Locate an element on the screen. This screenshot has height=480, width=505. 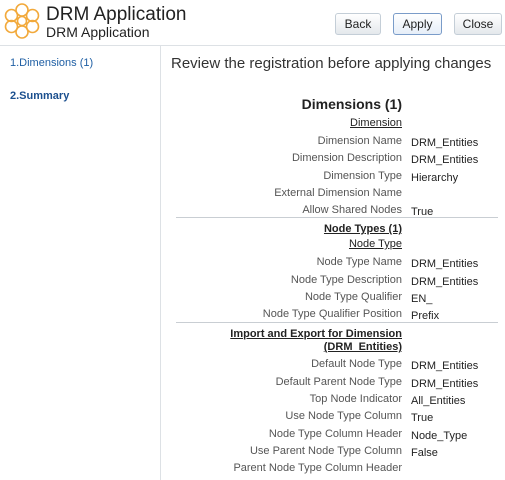
sidebar-item-summary: 2.Summary is located at coordinates (39, 96).